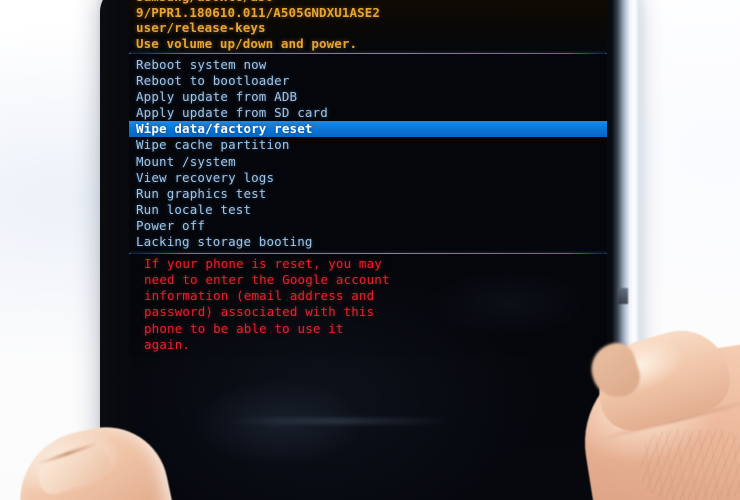 This screenshot has width=740, height=500. I want to click on menu-item-run-locale-test: Run locale test, so click(368, 210).